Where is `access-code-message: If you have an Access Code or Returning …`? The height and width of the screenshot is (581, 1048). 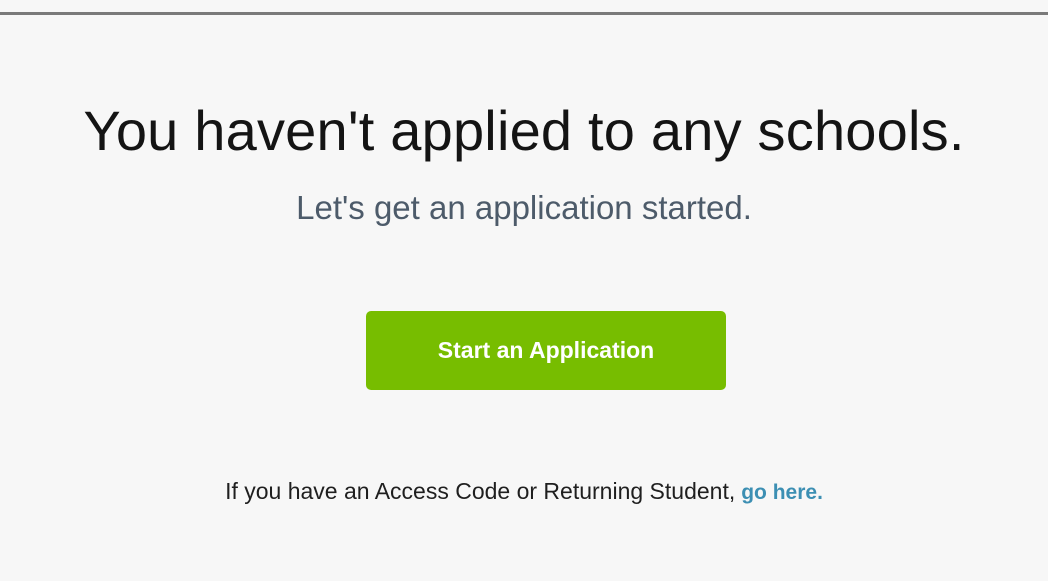 access-code-message: If you have an Access Code or Returning … is located at coordinates (524, 492).